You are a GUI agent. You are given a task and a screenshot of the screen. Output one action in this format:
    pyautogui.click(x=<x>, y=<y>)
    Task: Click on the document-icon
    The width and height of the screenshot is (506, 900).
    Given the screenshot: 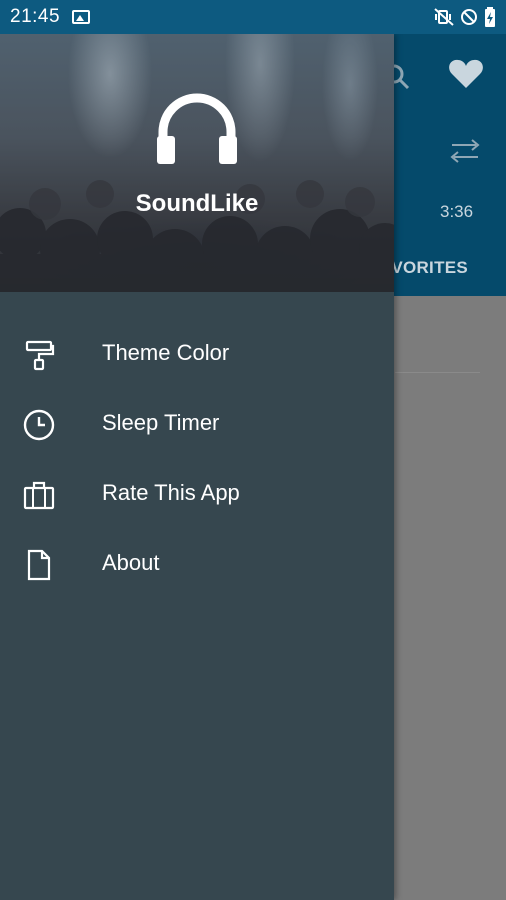 What is the action you would take?
    pyautogui.click(x=39, y=565)
    